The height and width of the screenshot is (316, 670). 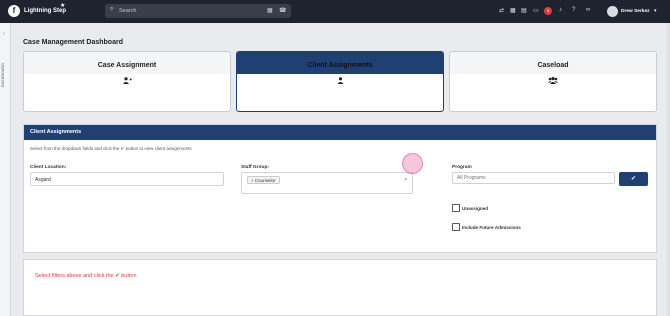 I want to click on phone-icon: ☎, so click(x=282, y=10).